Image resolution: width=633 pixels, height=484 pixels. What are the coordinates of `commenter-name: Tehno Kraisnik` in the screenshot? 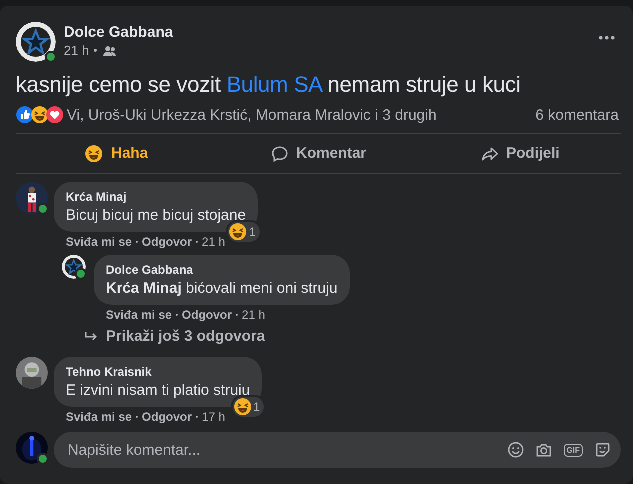 It's located at (158, 372).